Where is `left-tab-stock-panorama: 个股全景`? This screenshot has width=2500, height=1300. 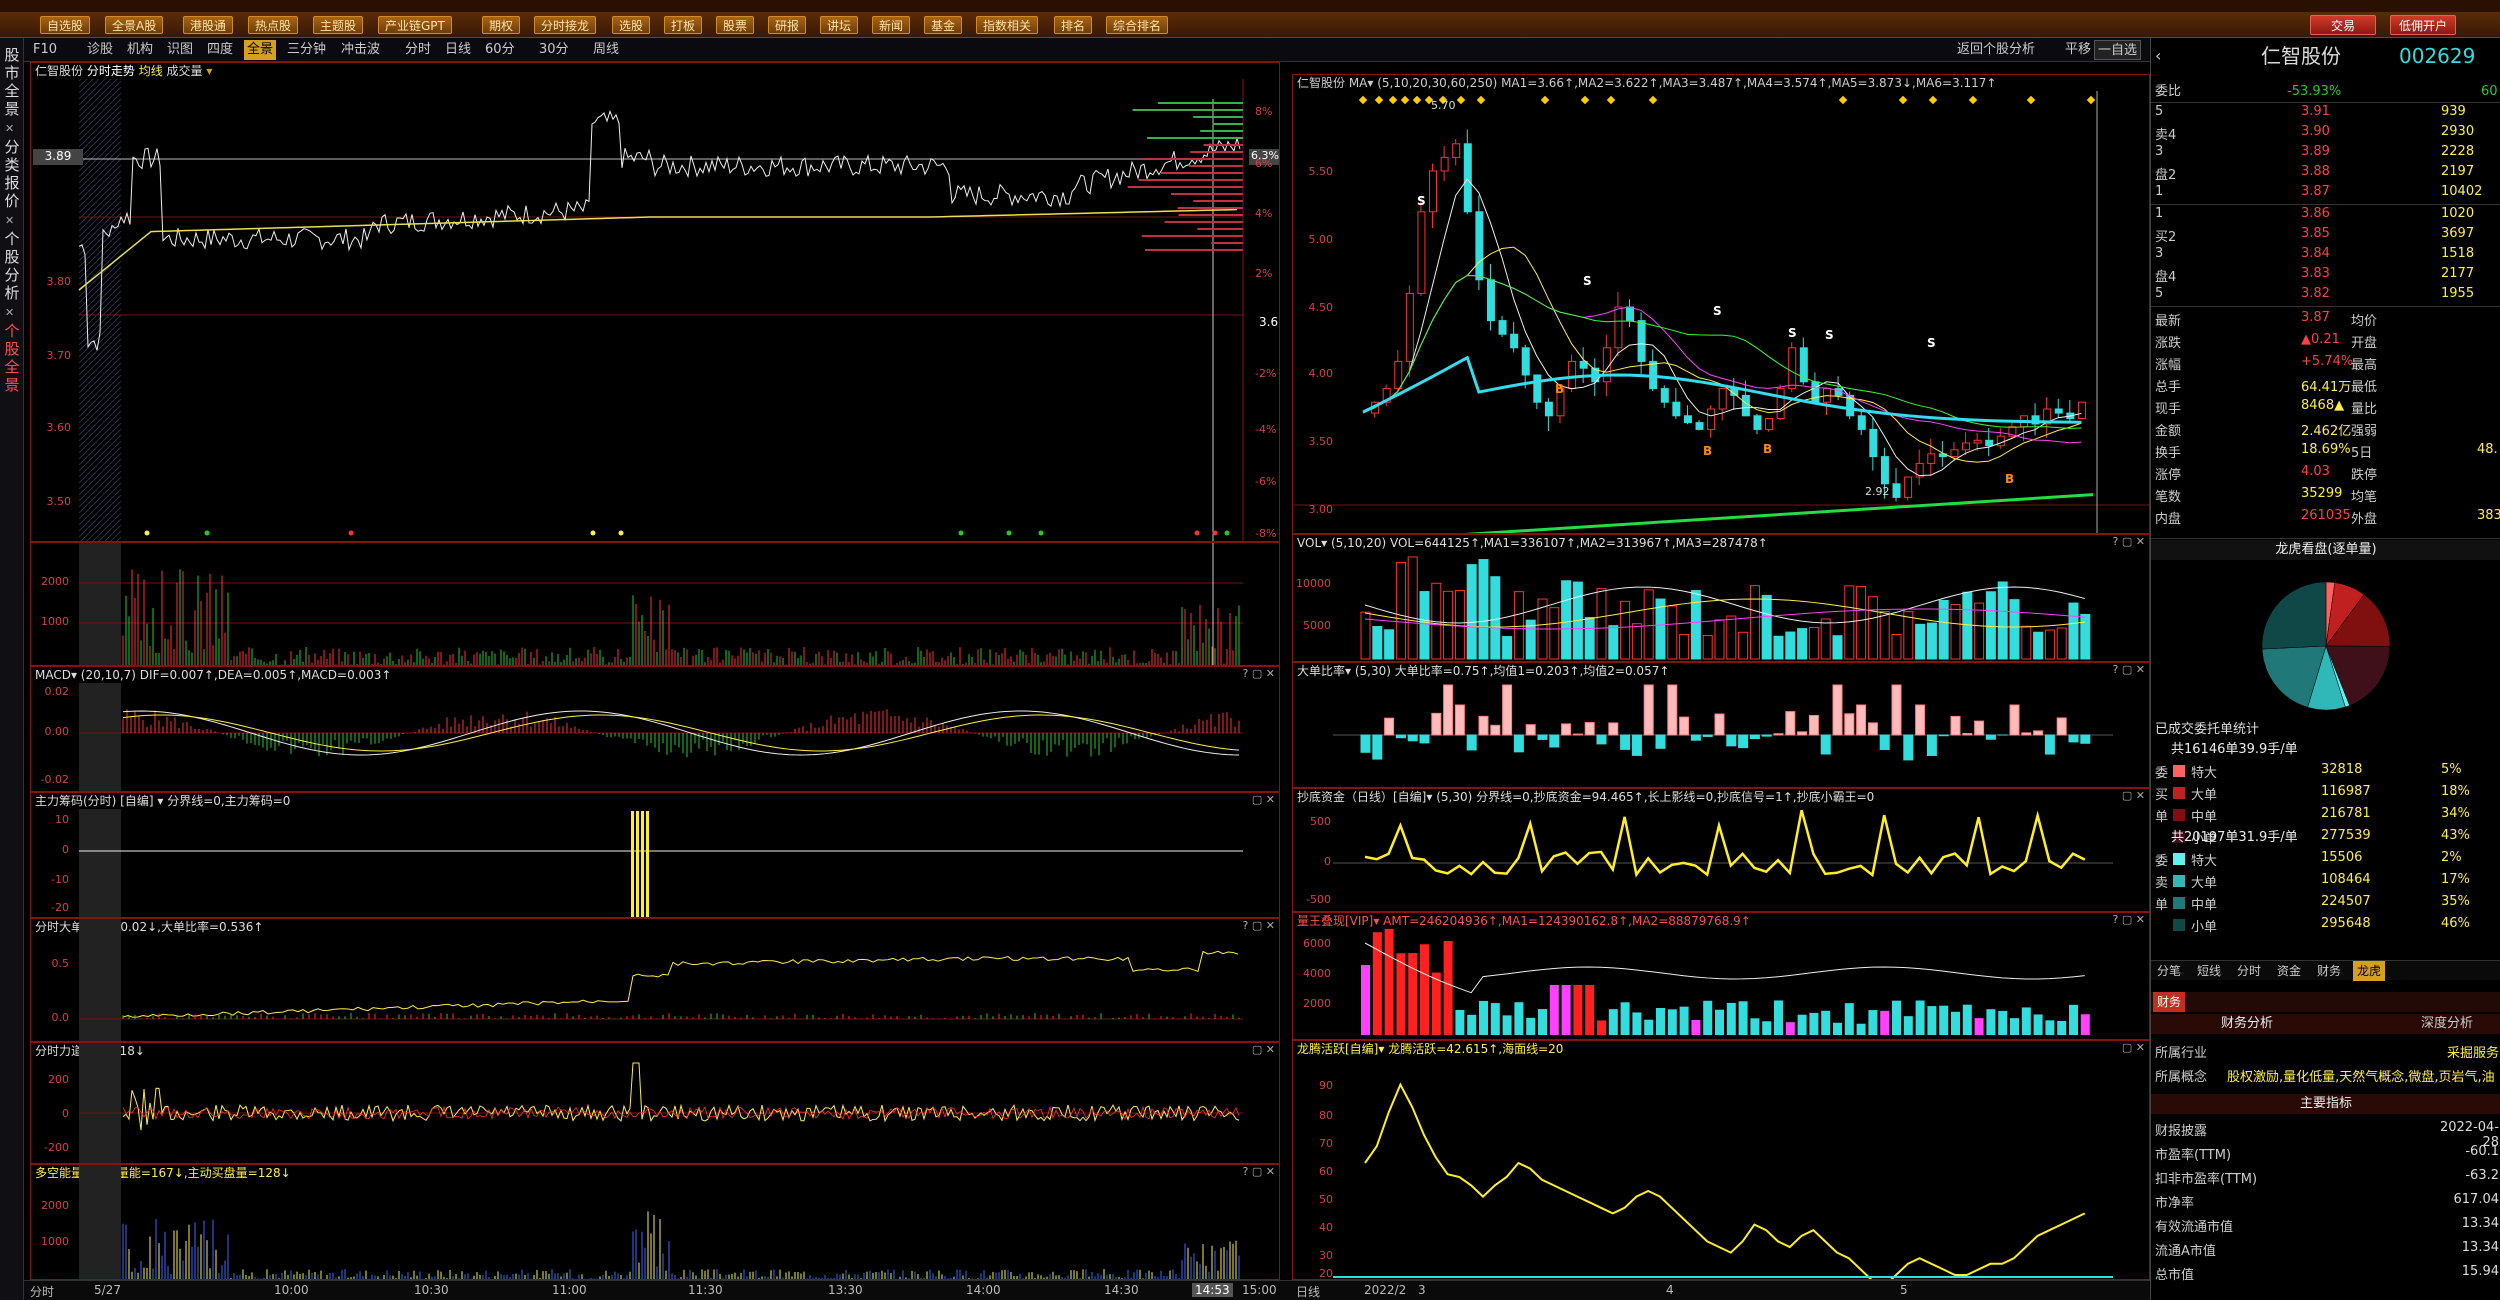 left-tab-stock-panorama: 个股全景 is located at coordinates (12, 358).